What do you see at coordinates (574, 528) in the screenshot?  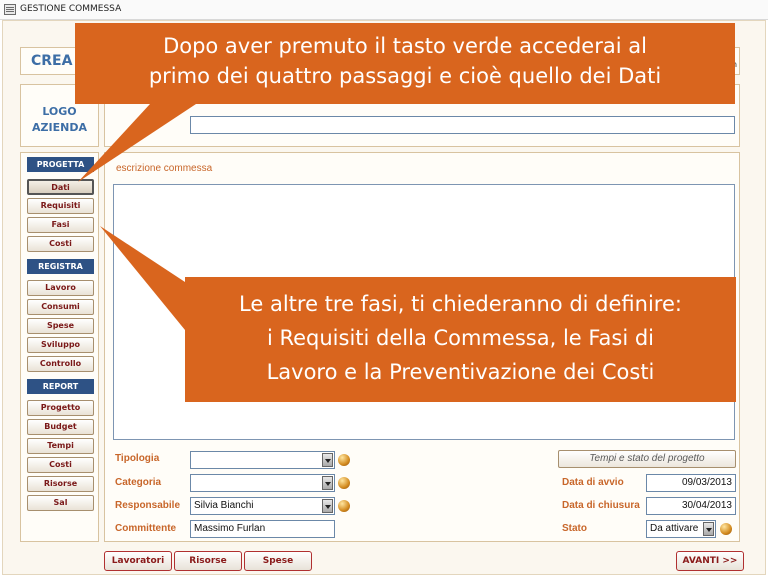 I see `stato-label: Stato` at bounding box center [574, 528].